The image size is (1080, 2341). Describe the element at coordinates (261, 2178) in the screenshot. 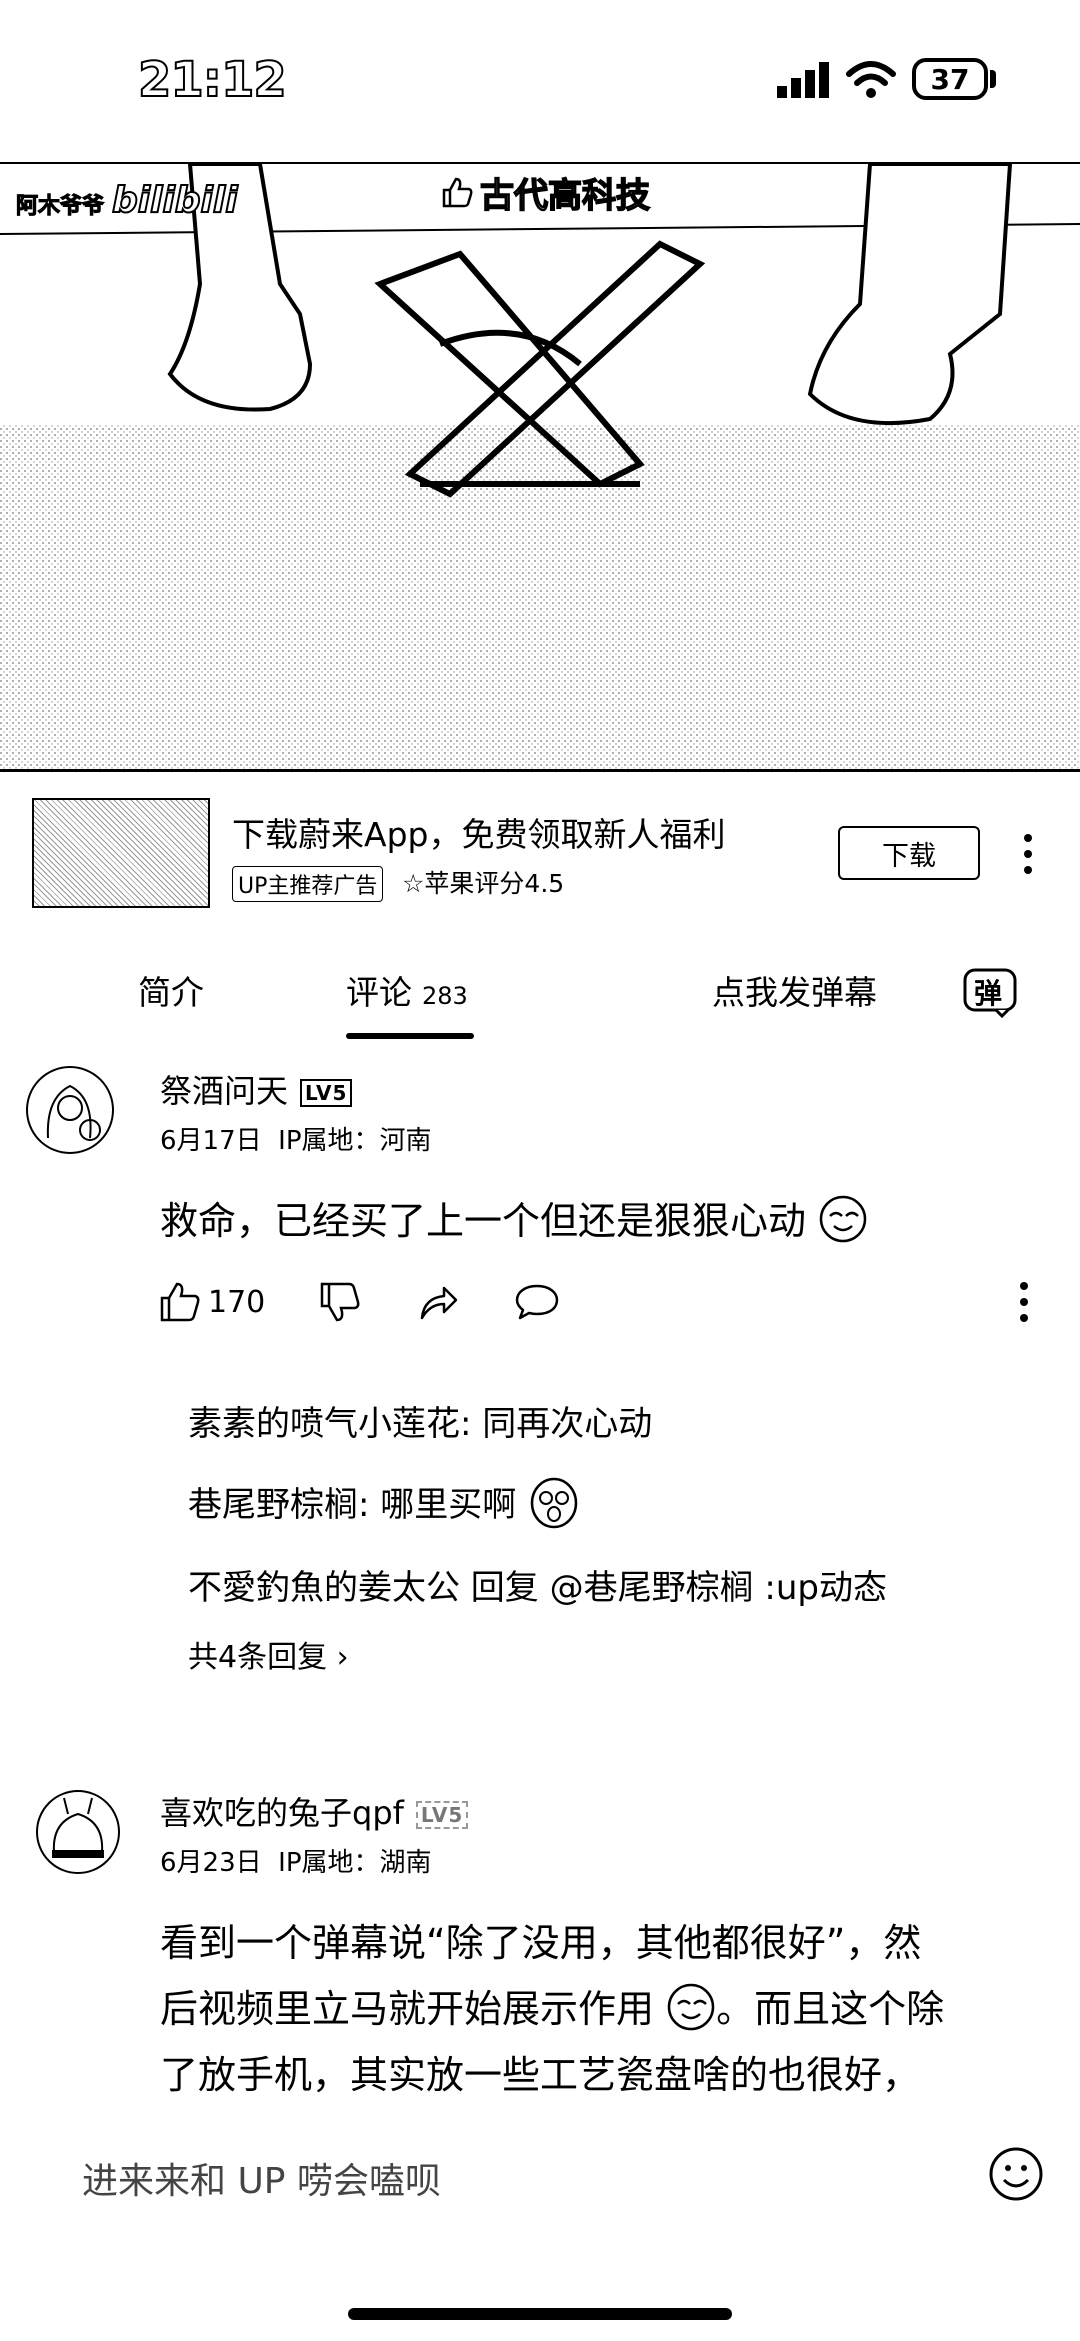

I see `comment-input: 进来来和 UP 唠会嗑呗` at that location.